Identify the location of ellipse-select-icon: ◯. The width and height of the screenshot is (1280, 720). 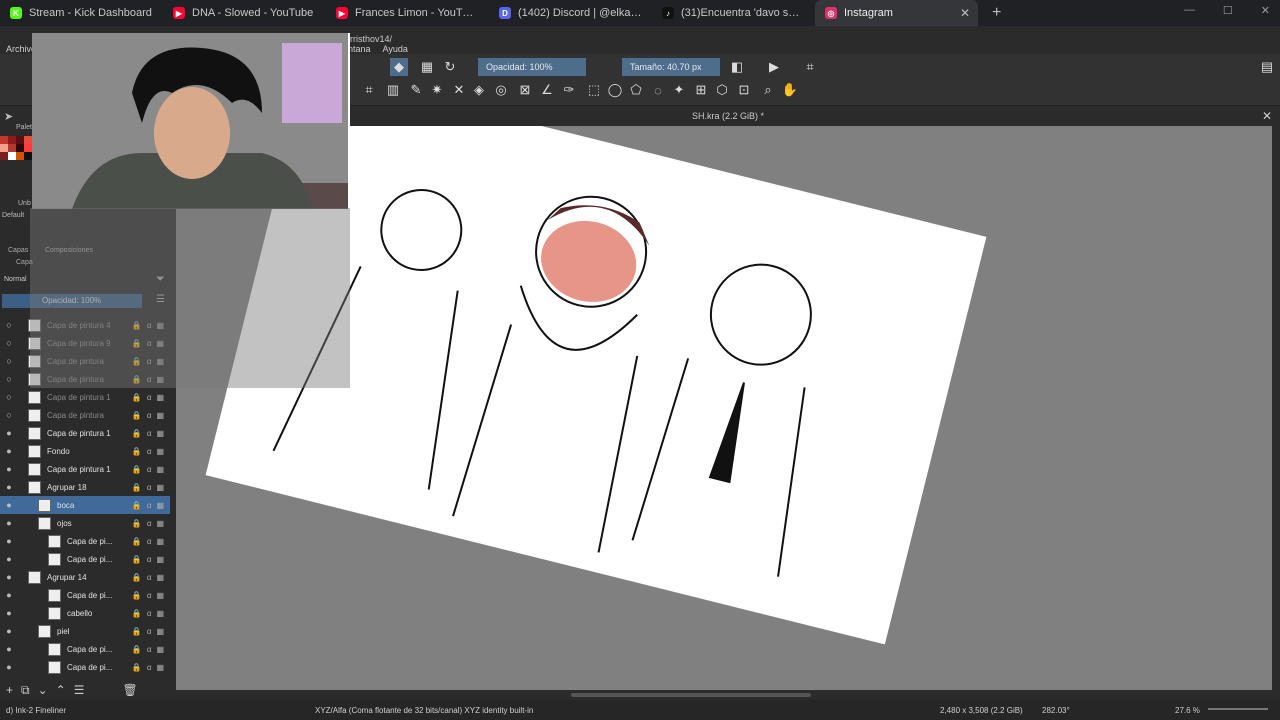
(615, 90).